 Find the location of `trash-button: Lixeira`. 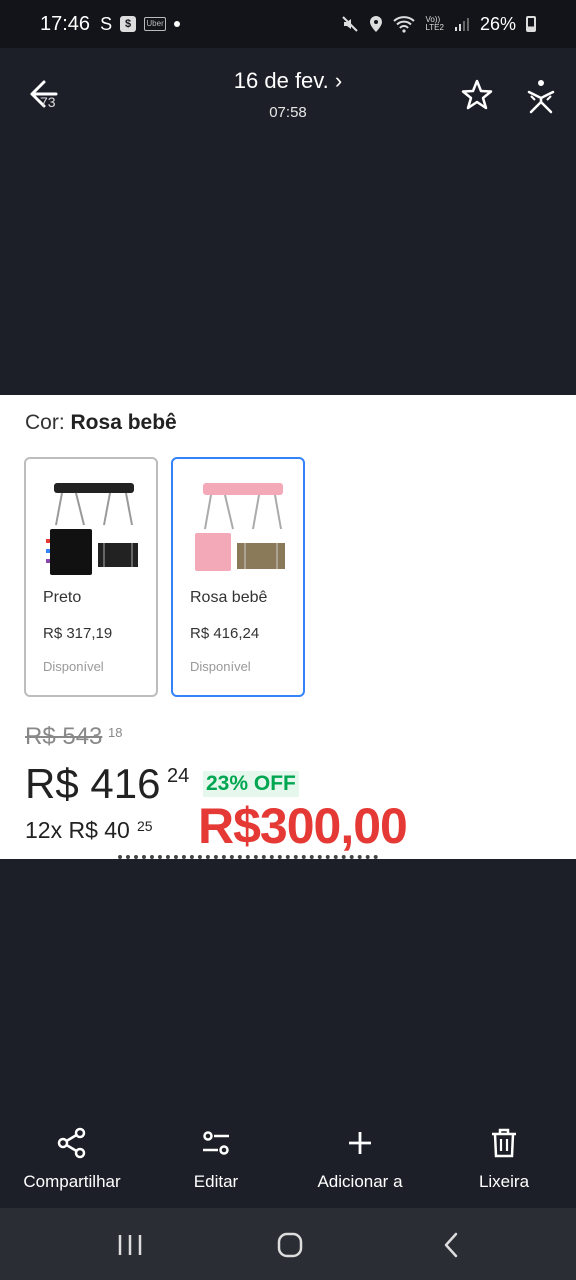

trash-button: Lixeira is located at coordinates (504, 1160).